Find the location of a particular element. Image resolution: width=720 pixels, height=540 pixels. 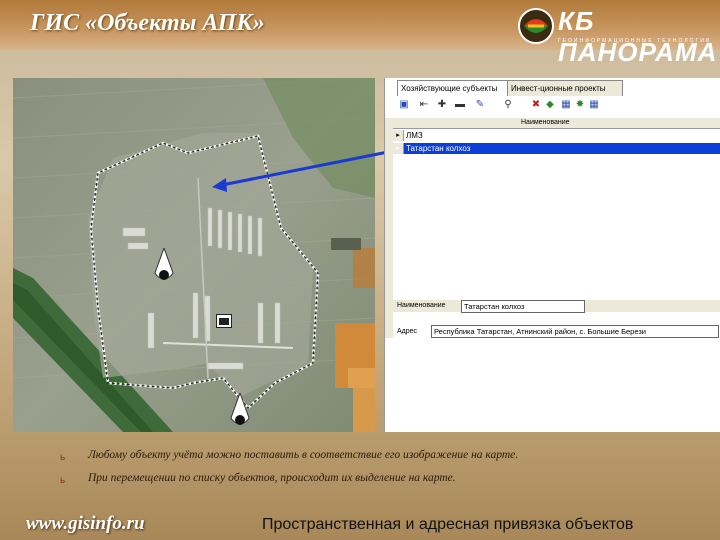

list-item-label: ЛМЗ is located at coordinates (414, 135).